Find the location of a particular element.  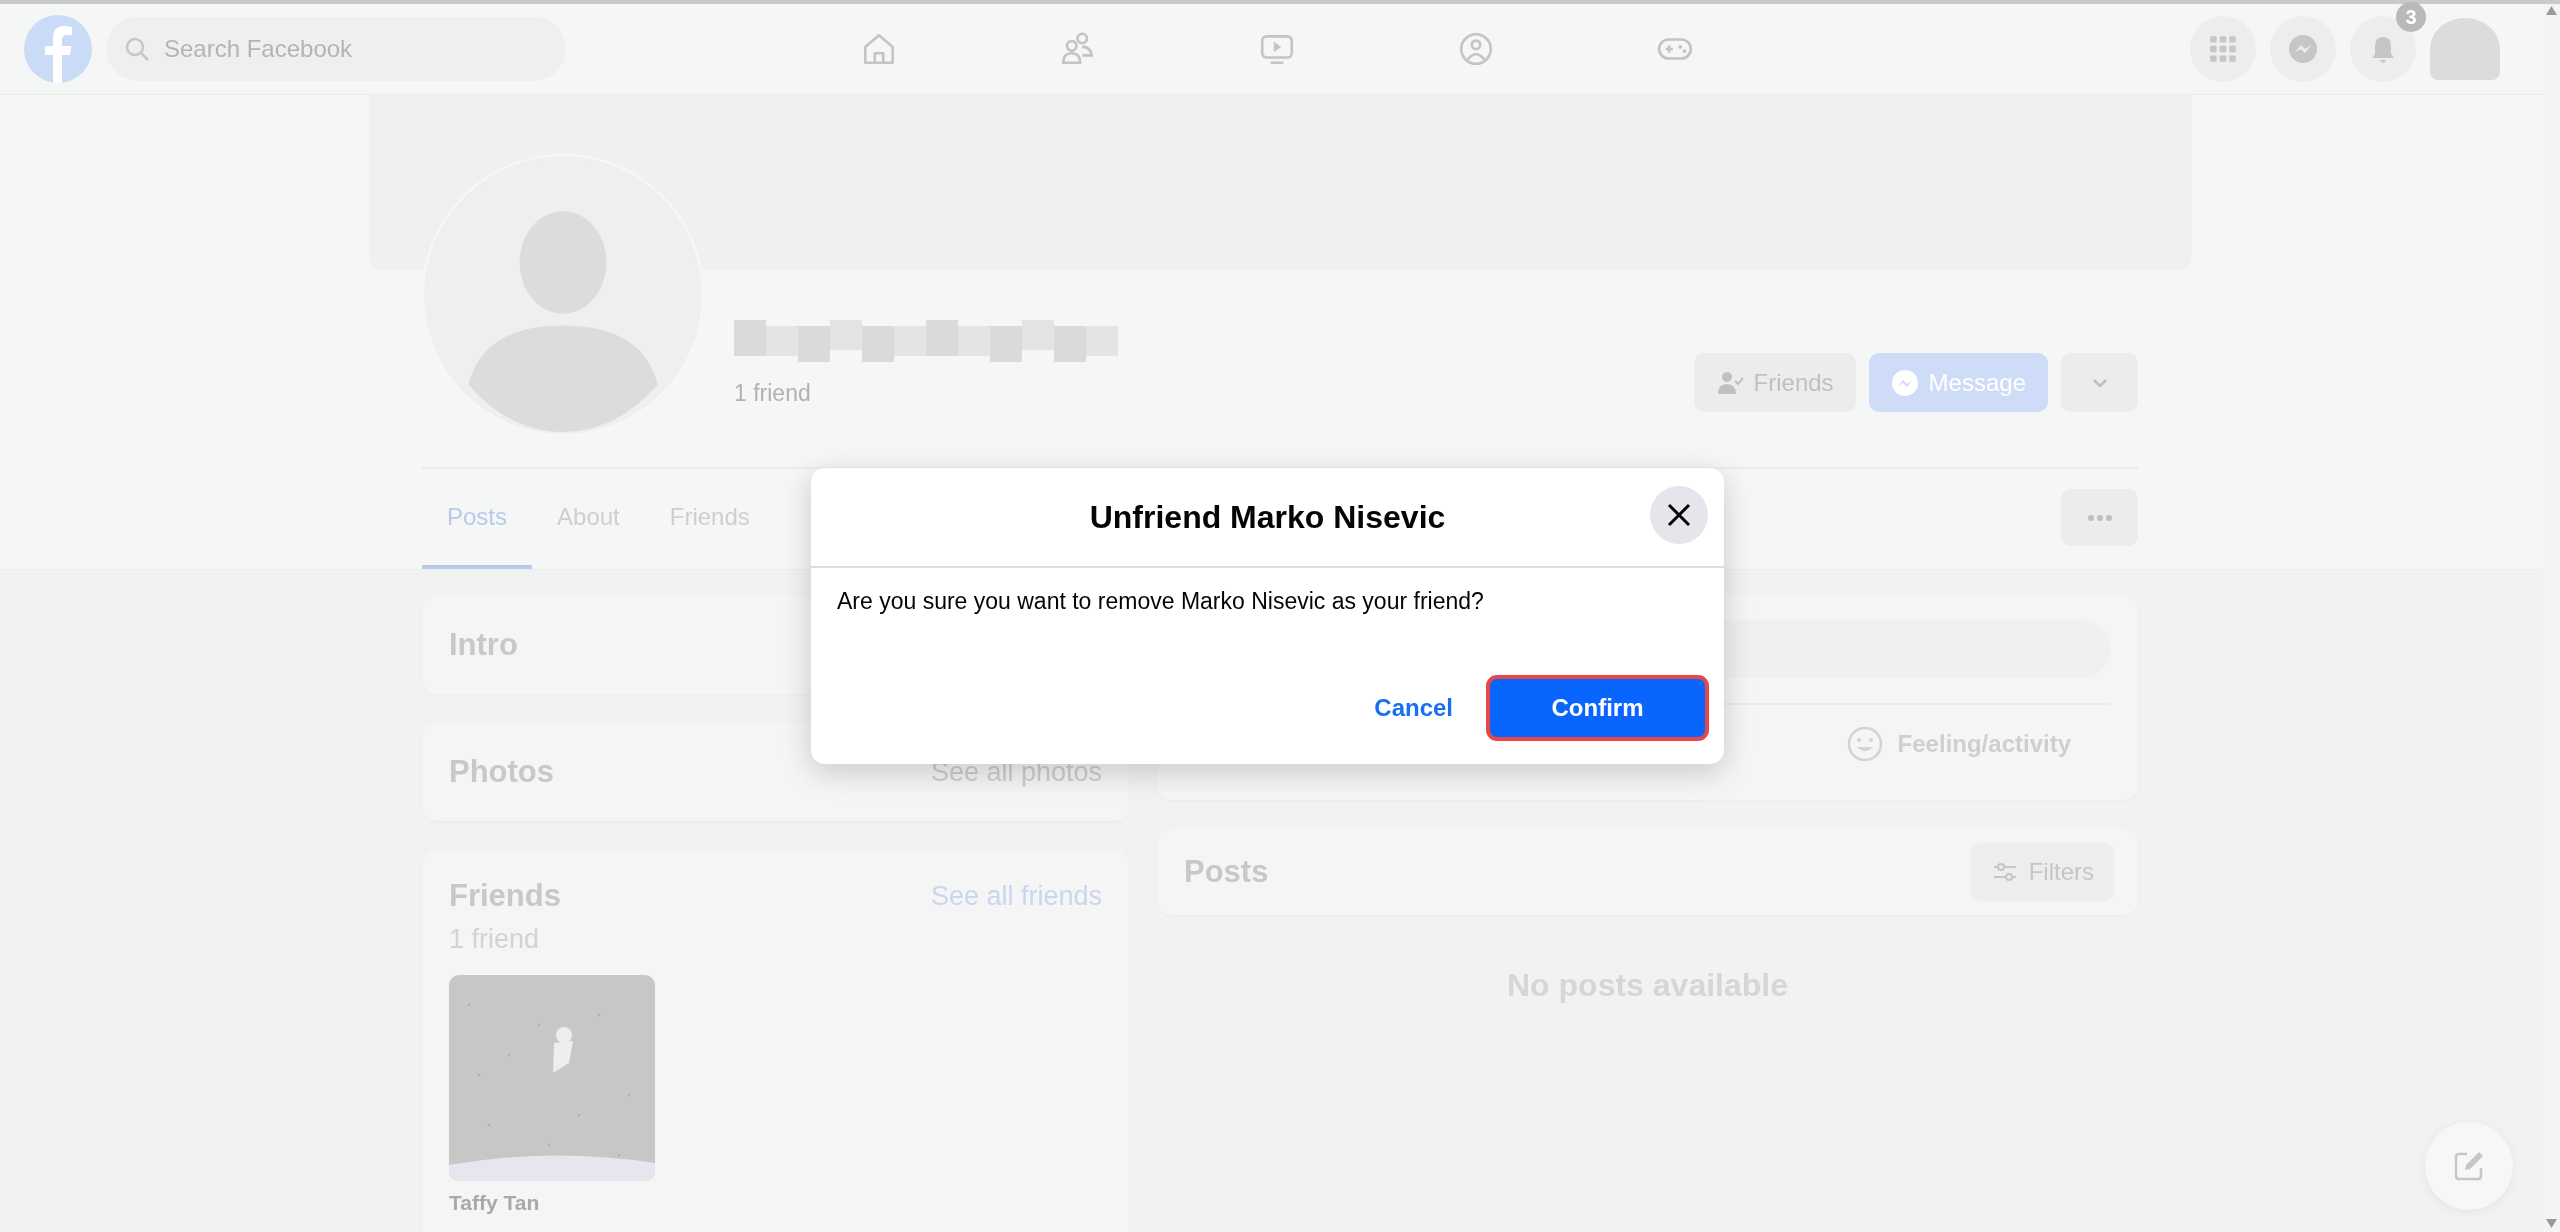

dialog-message: Are you sure you want to remove Marko Nisevic as your friend? is located at coordinates (1160, 601).